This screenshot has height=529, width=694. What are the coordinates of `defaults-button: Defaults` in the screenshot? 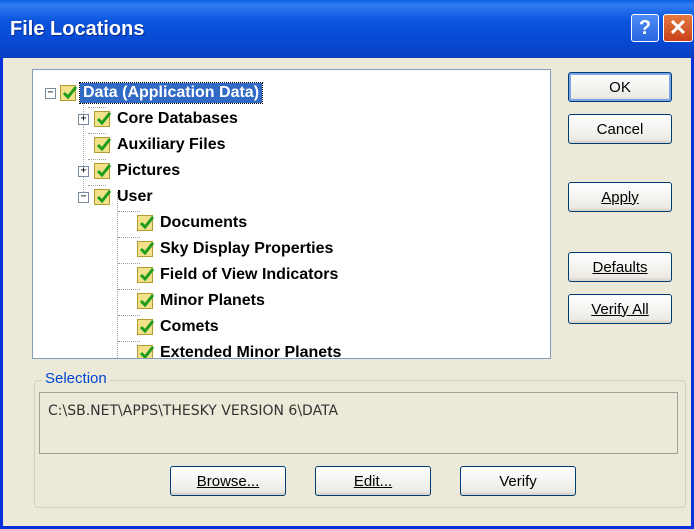 It's located at (620, 267).